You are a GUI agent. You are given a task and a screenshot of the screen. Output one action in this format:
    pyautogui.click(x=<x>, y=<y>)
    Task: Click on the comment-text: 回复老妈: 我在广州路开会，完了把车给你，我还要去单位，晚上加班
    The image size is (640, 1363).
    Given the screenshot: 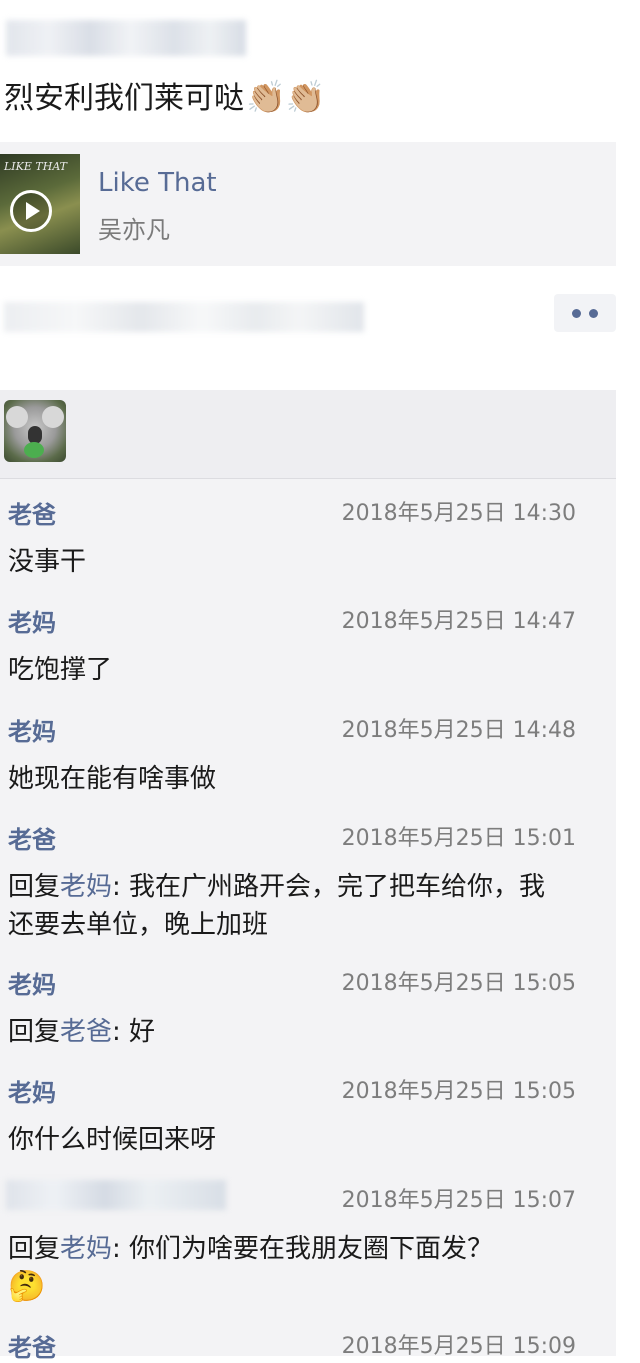 What is the action you would take?
    pyautogui.click(x=288, y=906)
    